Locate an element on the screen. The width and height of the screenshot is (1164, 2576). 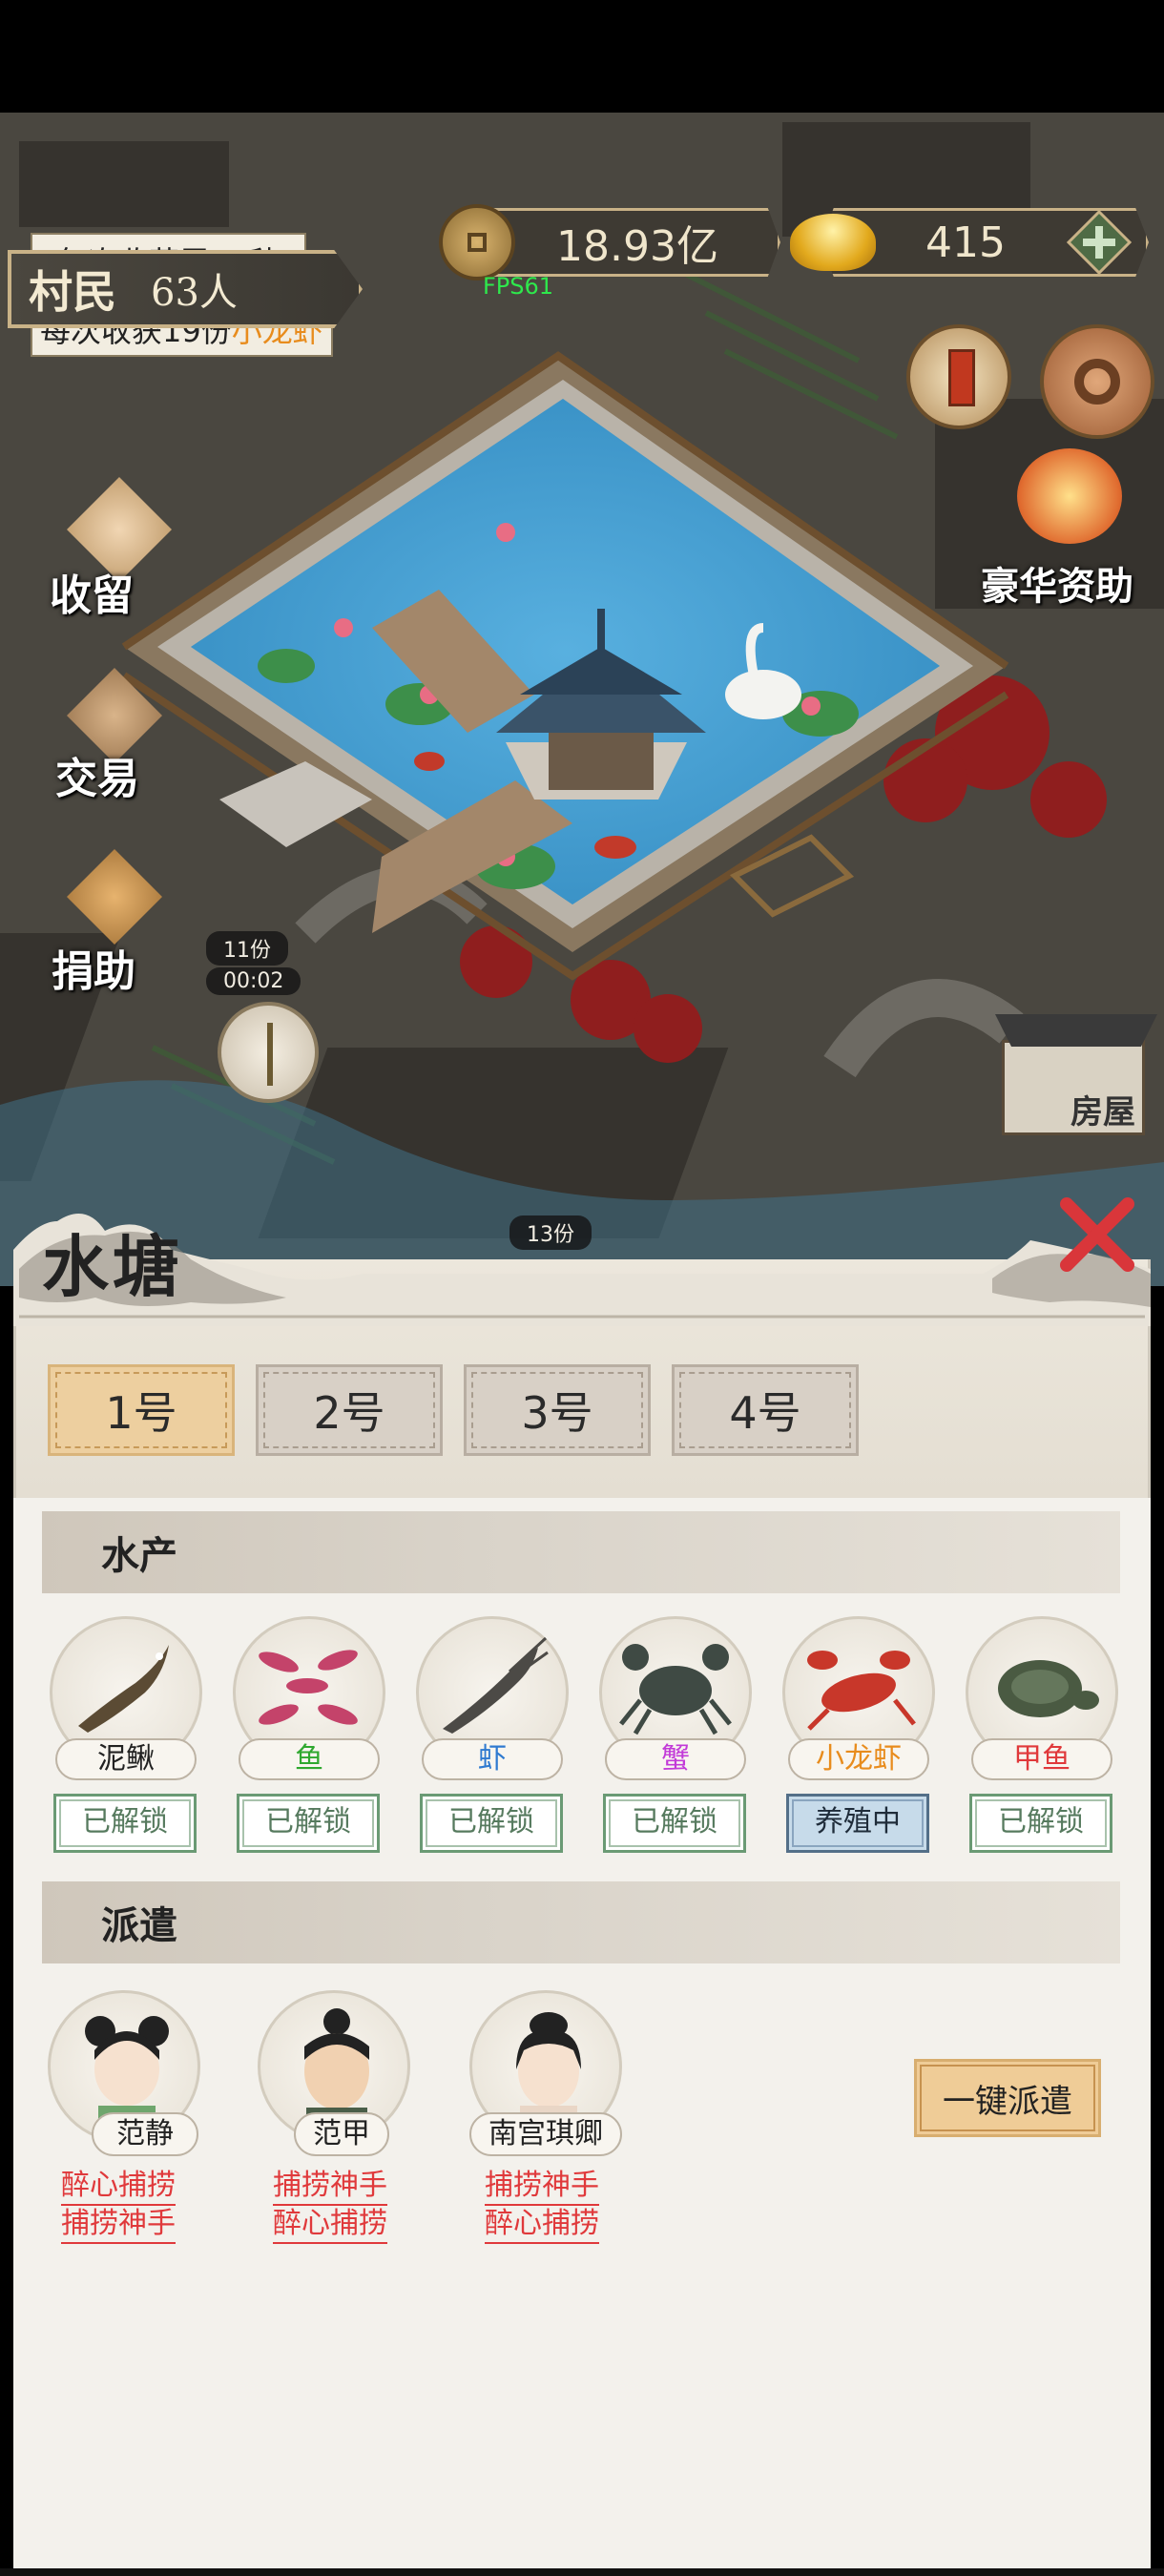
gold-amount: 415 is located at coordinates (965, 242).